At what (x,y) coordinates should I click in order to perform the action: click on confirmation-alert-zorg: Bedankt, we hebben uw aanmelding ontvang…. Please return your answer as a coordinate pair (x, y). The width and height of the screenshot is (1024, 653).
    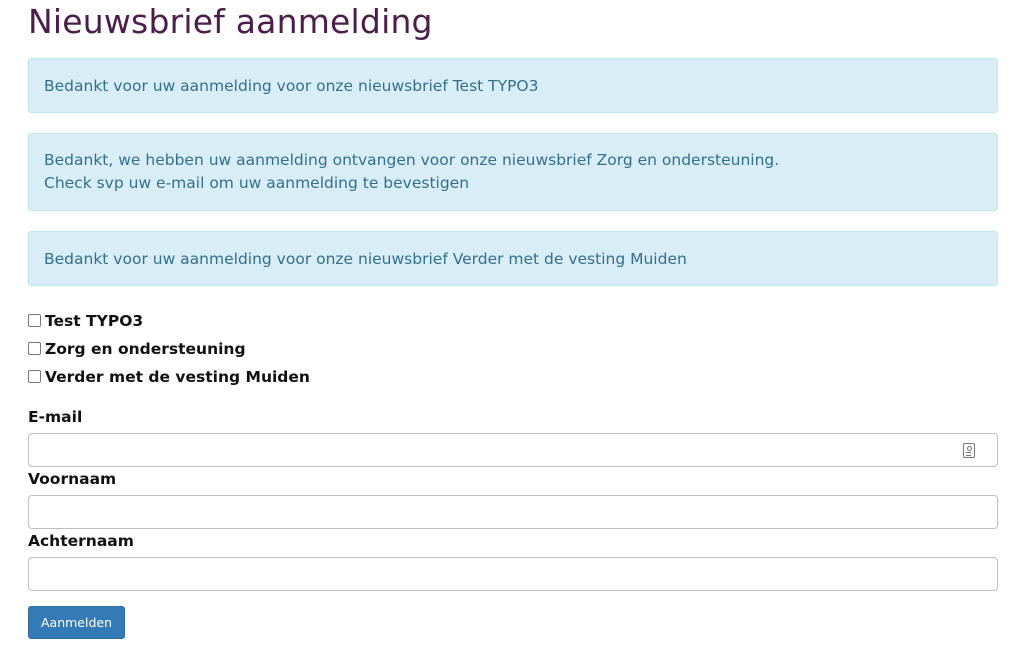
    Looking at the image, I should click on (513, 172).